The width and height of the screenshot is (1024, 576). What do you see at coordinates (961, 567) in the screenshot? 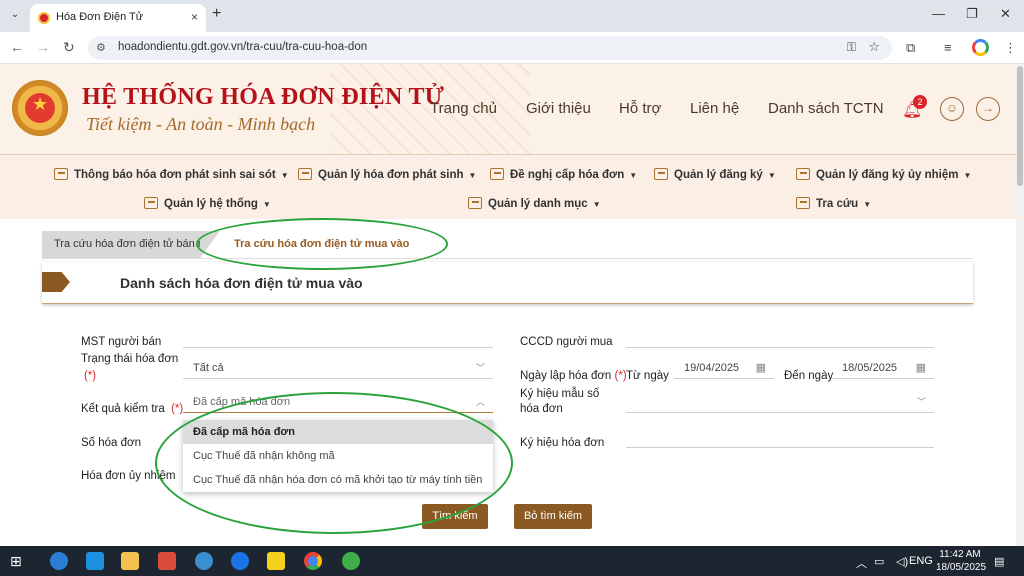
I see `clock-date: 18/05/2025` at bounding box center [961, 567].